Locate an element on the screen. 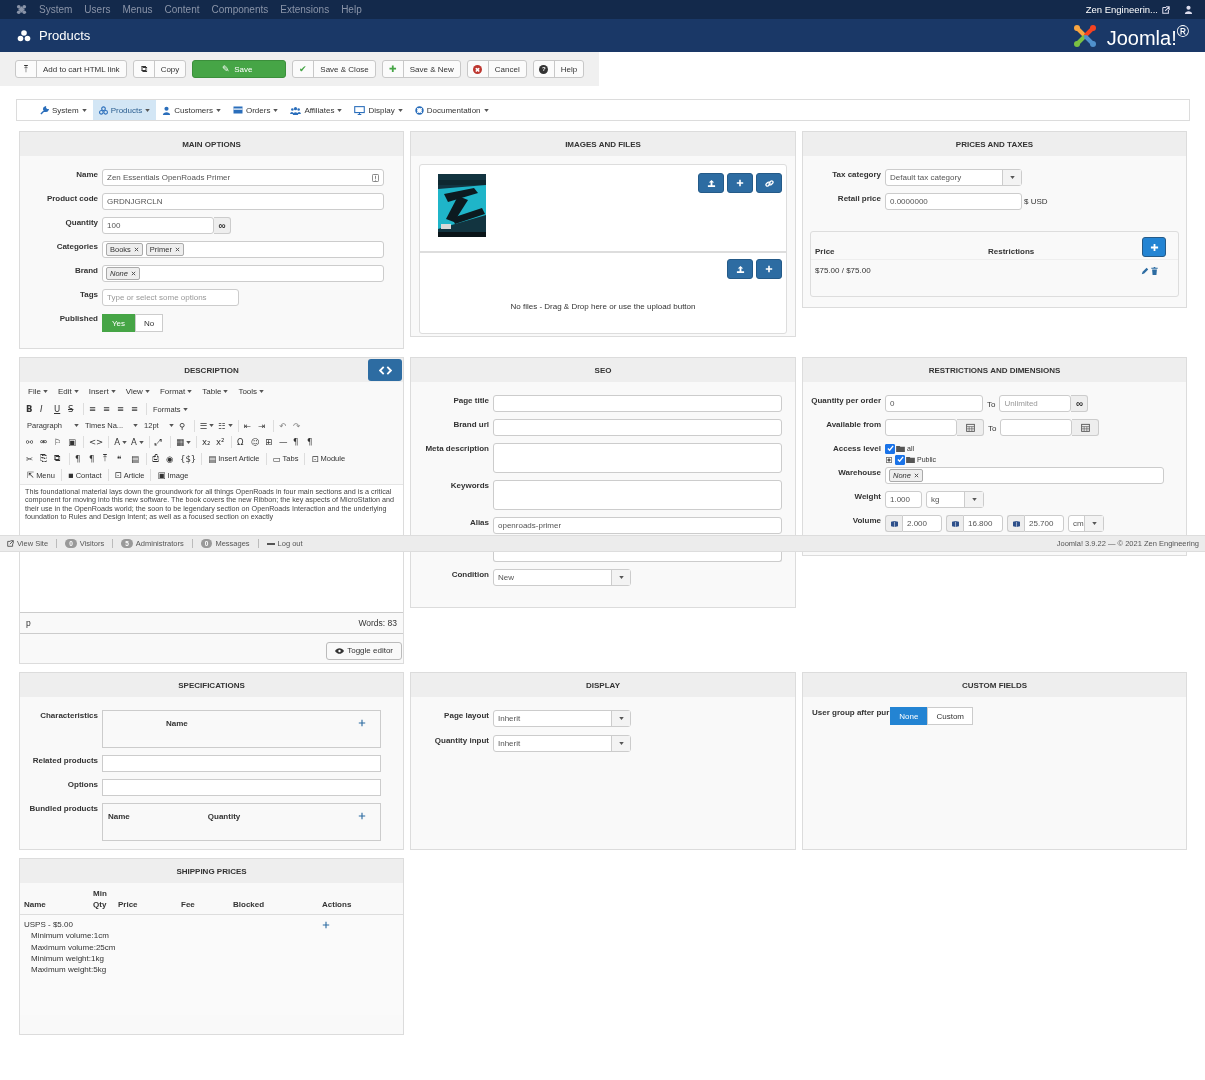 The width and height of the screenshot is (1205, 1080). related-products-field is located at coordinates (241, 763).